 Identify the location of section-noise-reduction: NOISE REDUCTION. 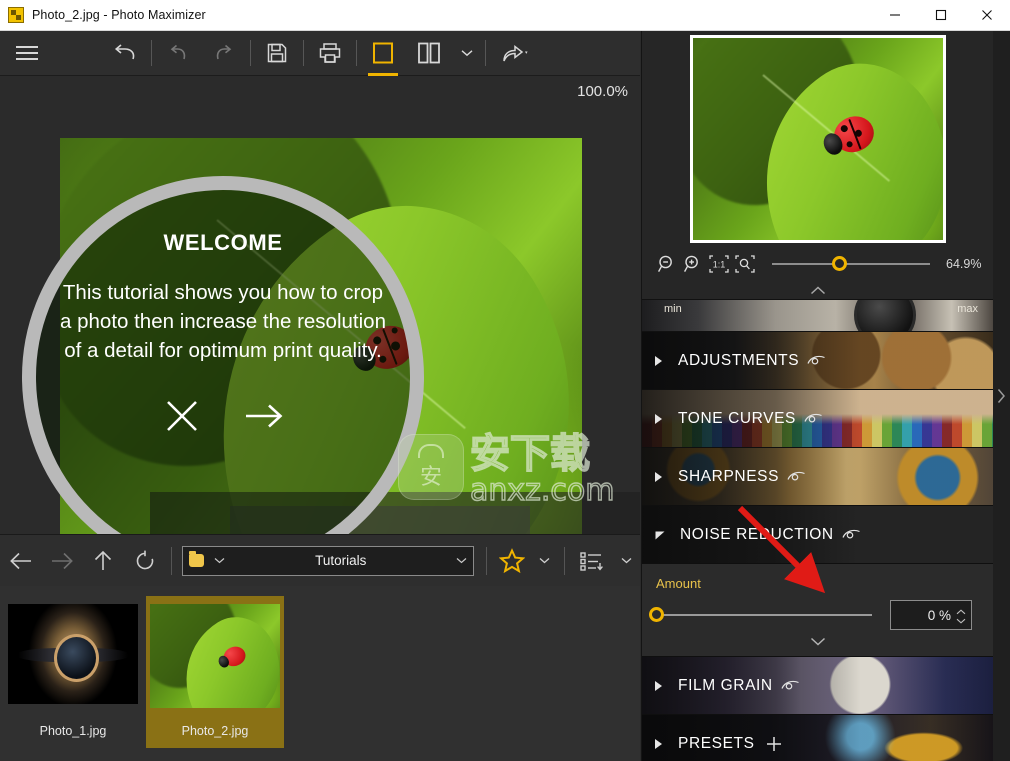
(818, 535).